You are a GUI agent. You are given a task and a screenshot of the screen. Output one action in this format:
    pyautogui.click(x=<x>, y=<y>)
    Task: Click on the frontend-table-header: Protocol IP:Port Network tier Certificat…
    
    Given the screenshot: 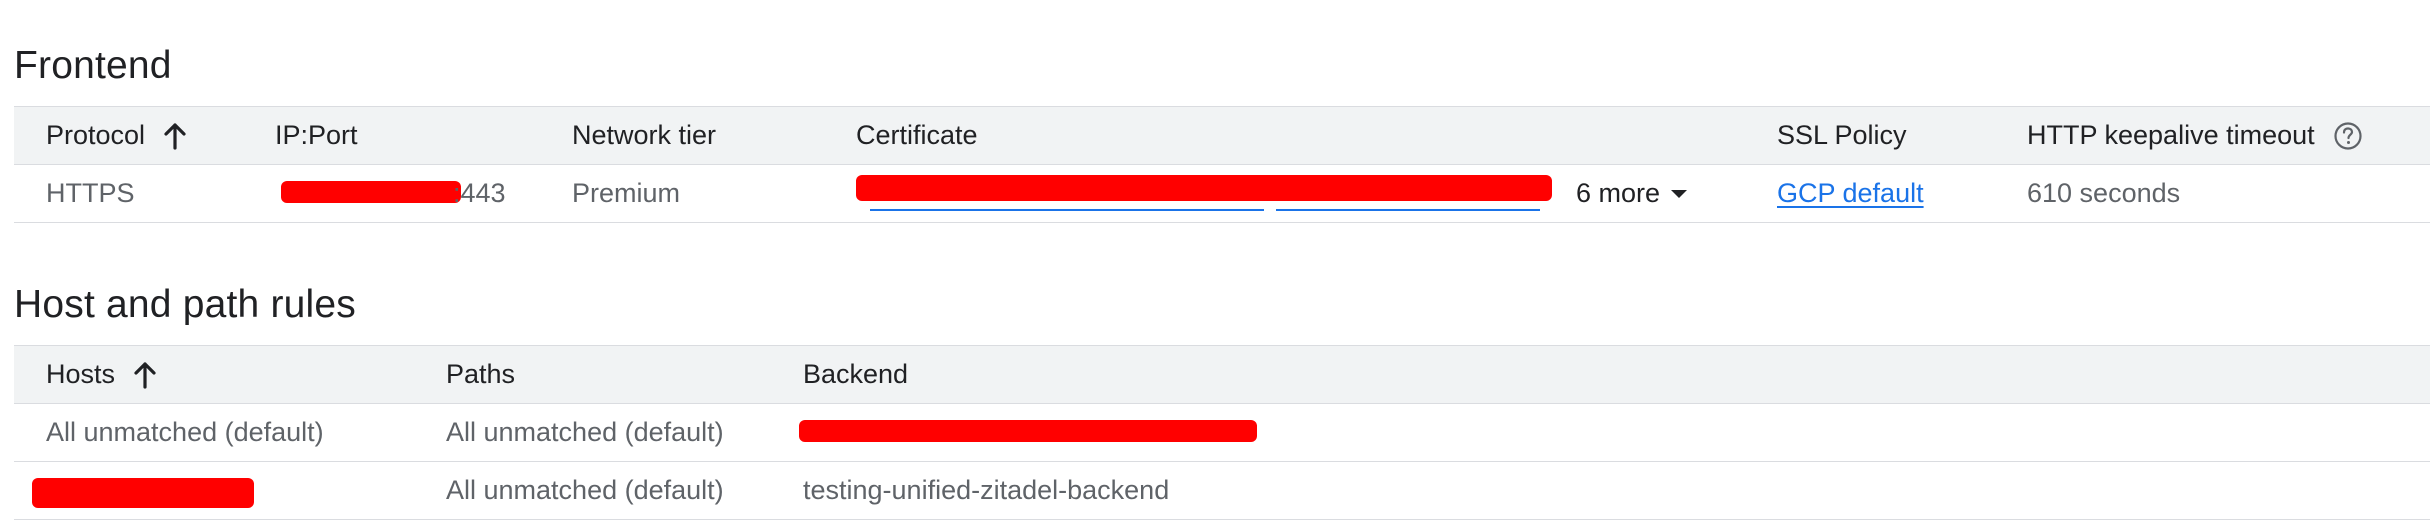 What is the action you would take?
    pyautogui.click(x=1222, y=136)
    